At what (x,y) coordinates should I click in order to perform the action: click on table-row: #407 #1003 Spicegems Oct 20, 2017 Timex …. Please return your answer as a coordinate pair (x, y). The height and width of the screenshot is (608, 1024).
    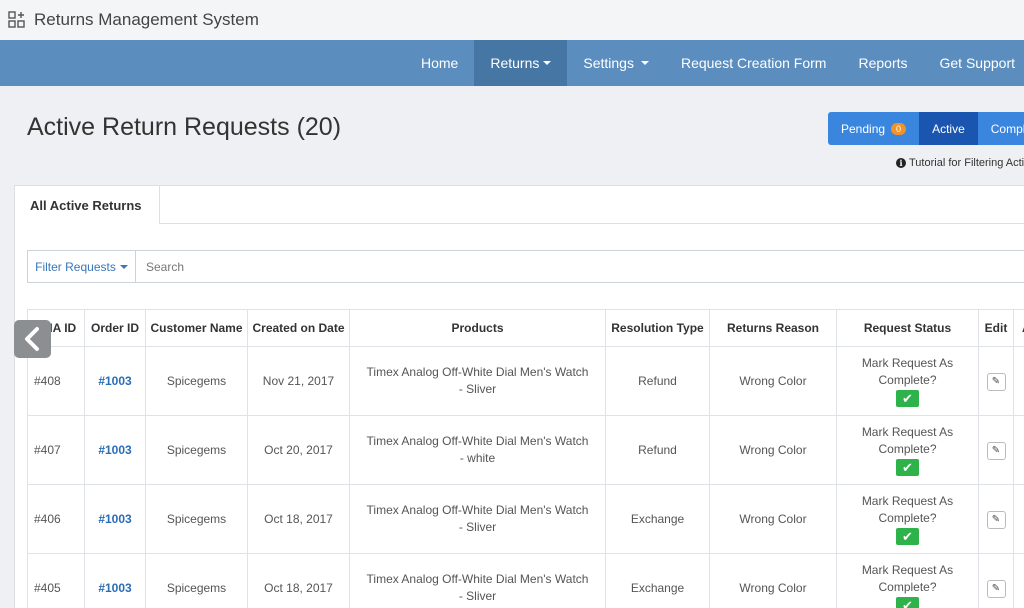
    Looking at the image, I should click on (525, 450).